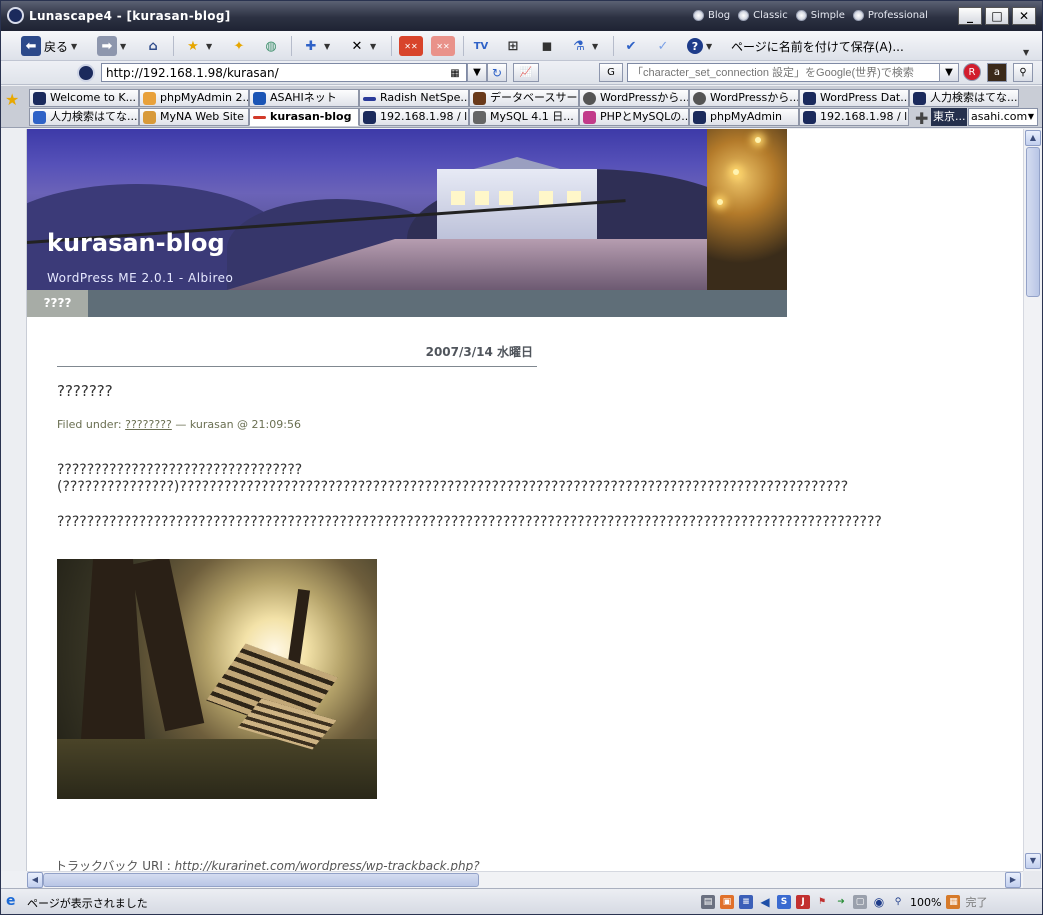  I want to click on post-photo-bench, so click(217, 679).